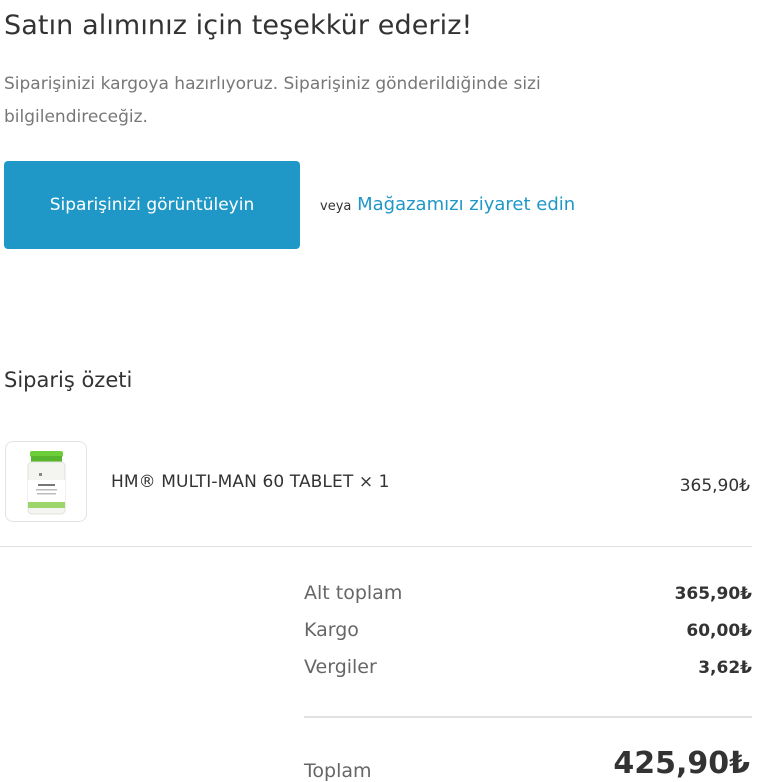  I want to click on totals-divider, so click(528, 717).